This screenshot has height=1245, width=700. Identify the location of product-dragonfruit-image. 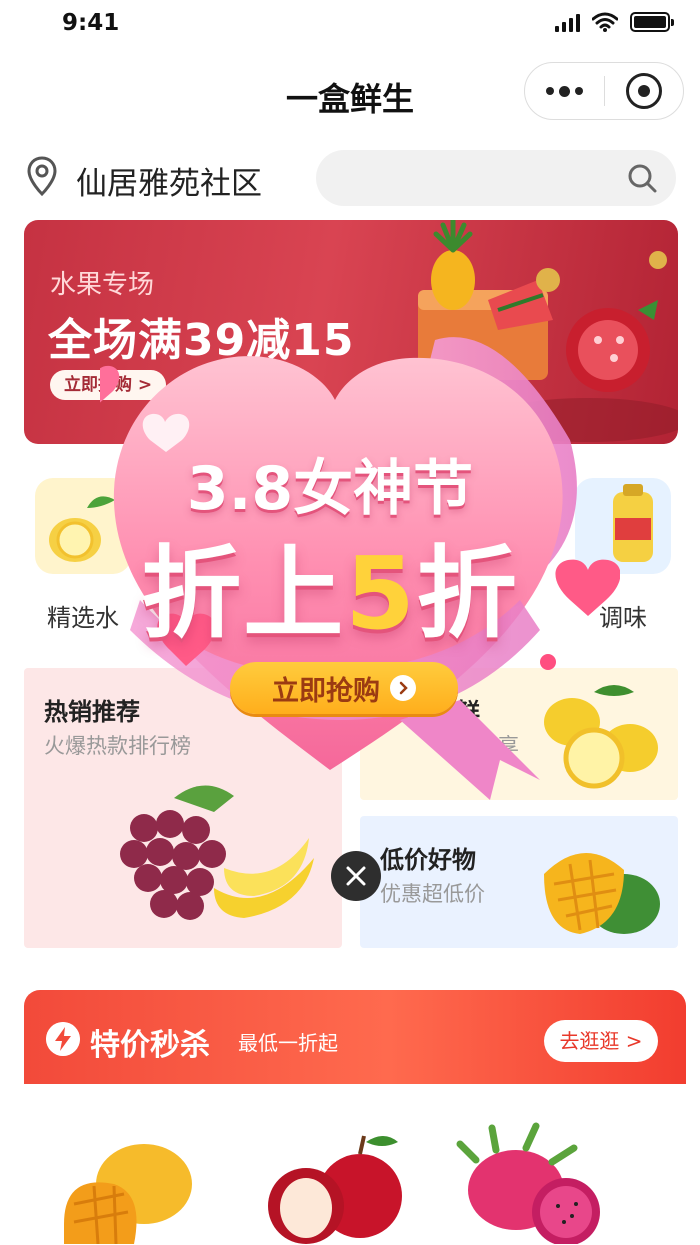
(536, 1182).